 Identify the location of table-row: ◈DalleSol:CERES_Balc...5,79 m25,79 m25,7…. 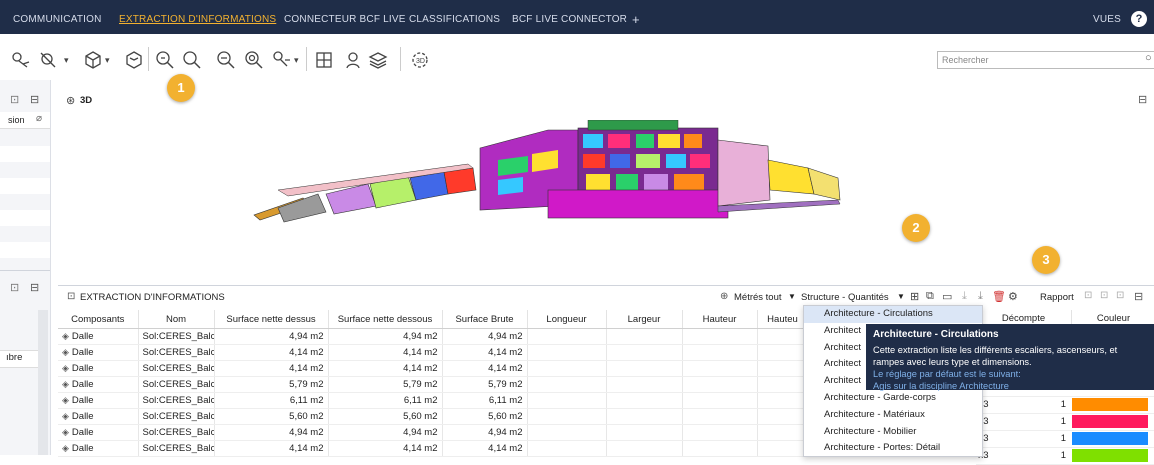
(433, 384).